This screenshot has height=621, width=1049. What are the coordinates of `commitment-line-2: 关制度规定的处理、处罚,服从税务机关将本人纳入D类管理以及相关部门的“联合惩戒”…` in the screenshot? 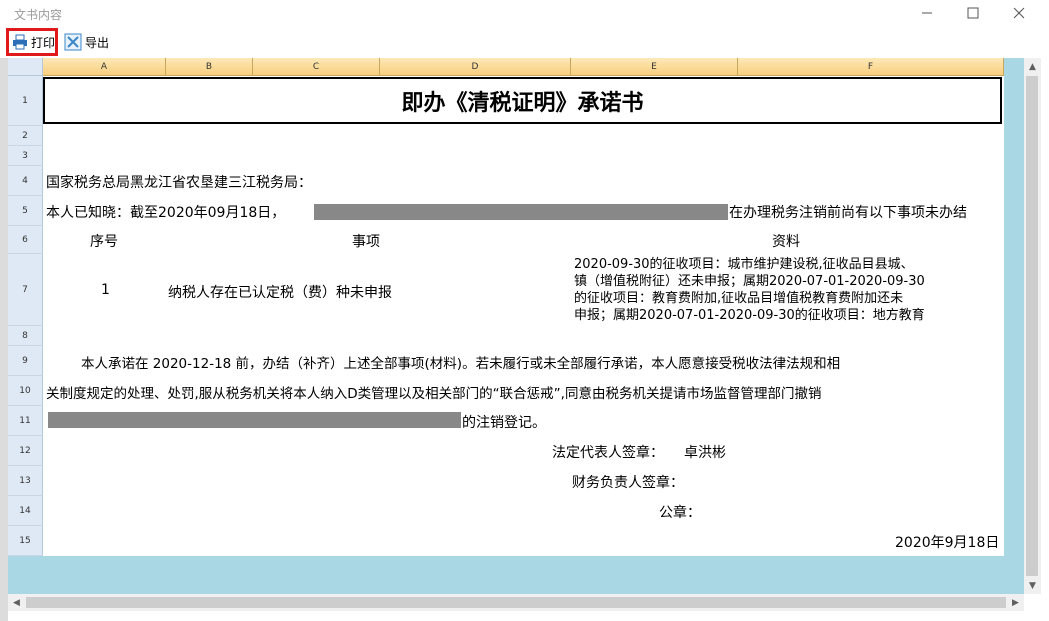 It's located at (434, 394).